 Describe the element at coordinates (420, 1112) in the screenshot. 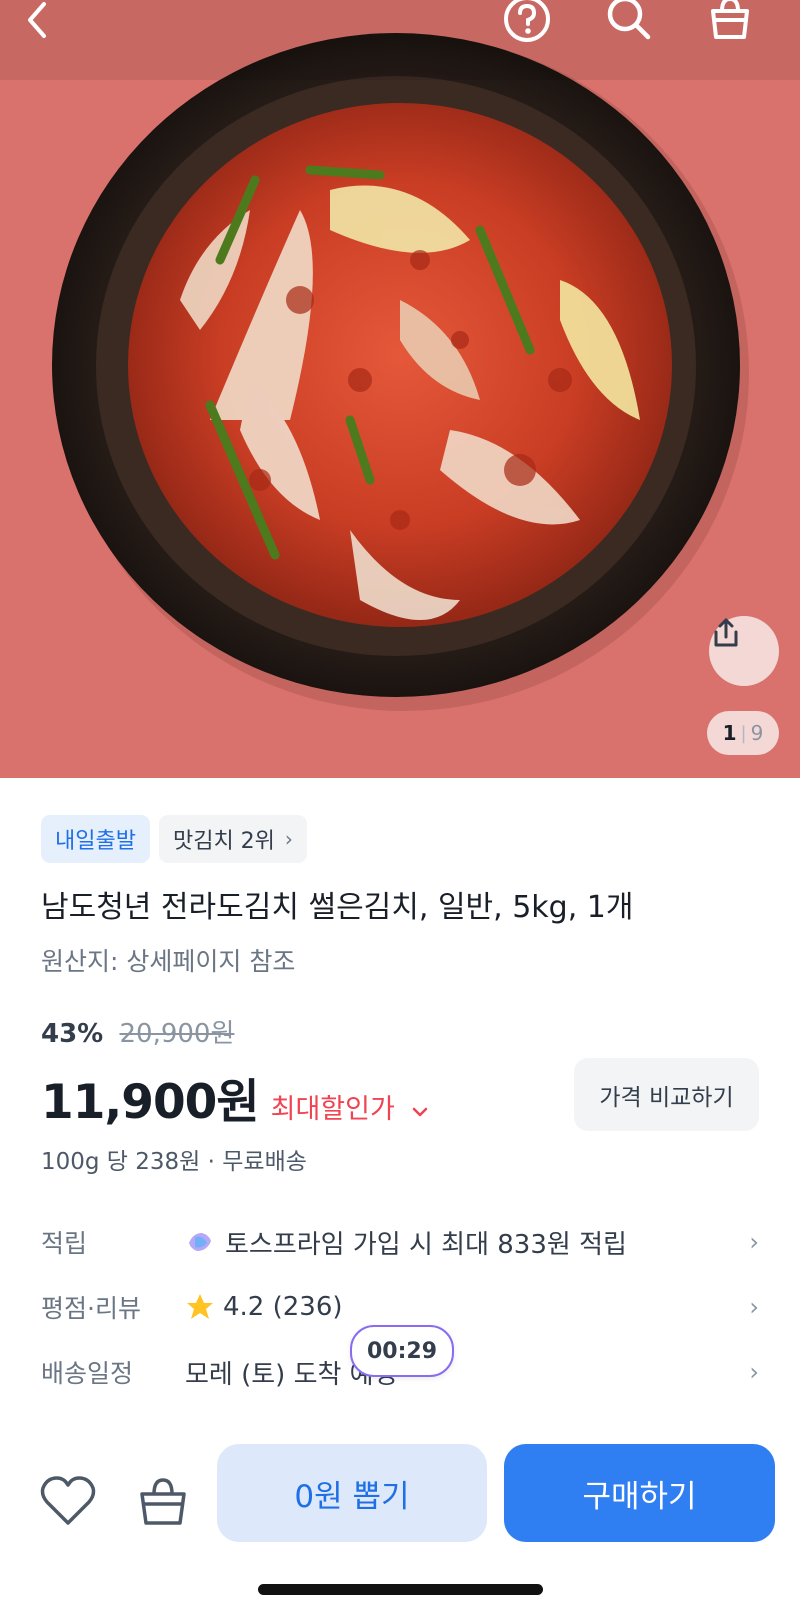

I see `chevron-down-icon` at that location.